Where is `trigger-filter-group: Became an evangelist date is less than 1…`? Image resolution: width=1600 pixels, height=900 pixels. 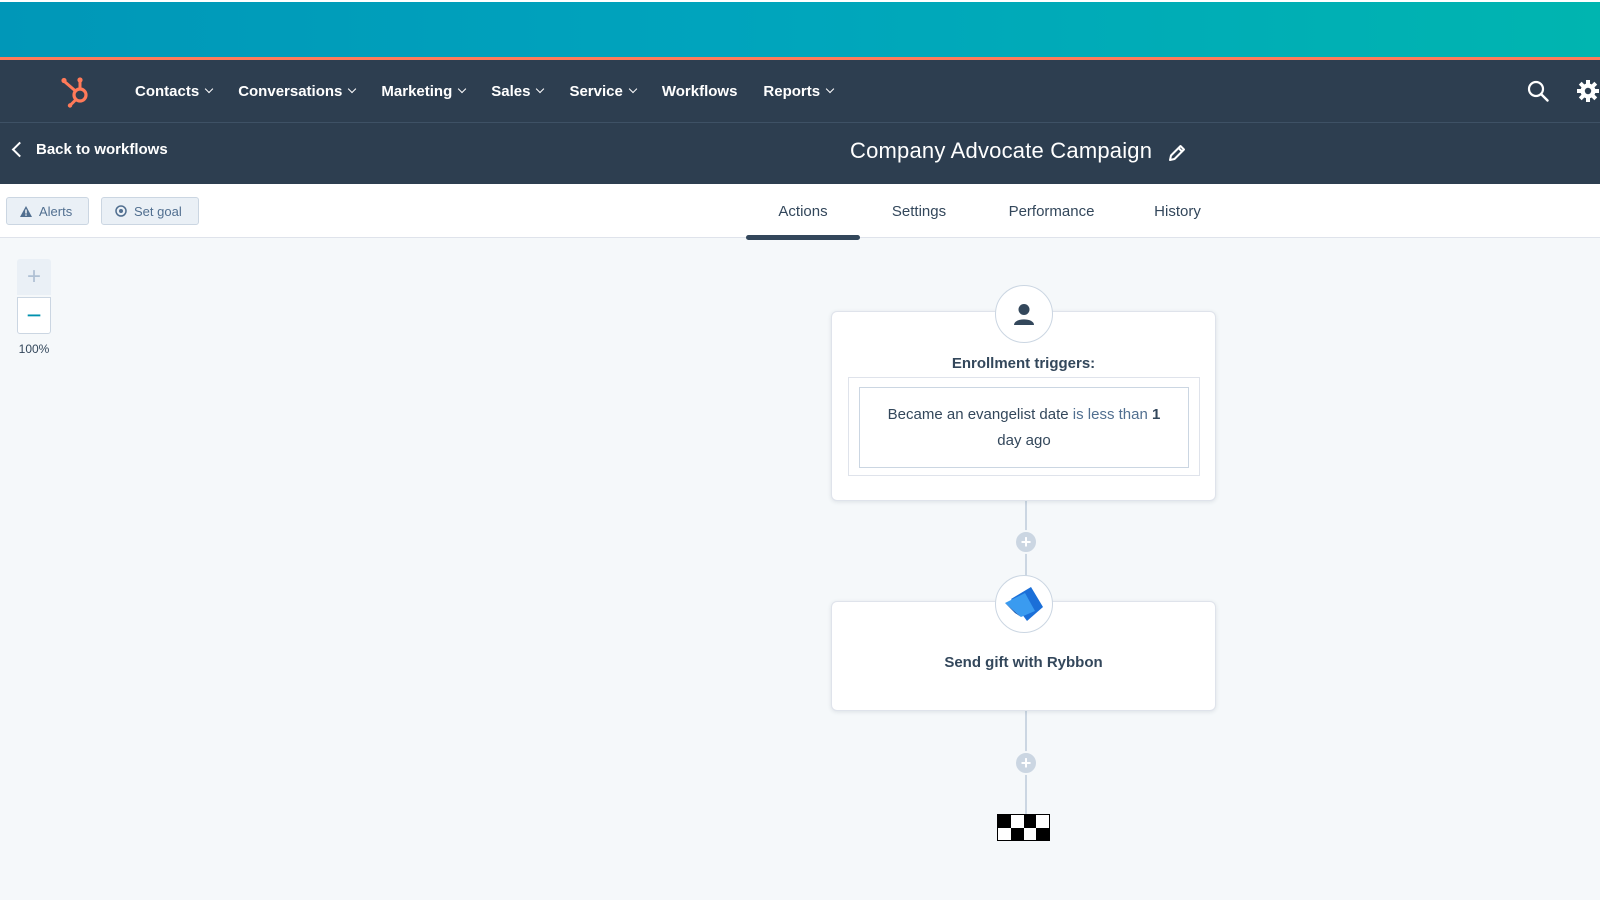 trigger-filter-group: Became an evangelist date is less than 1… is located at coordinates (1024, 426).